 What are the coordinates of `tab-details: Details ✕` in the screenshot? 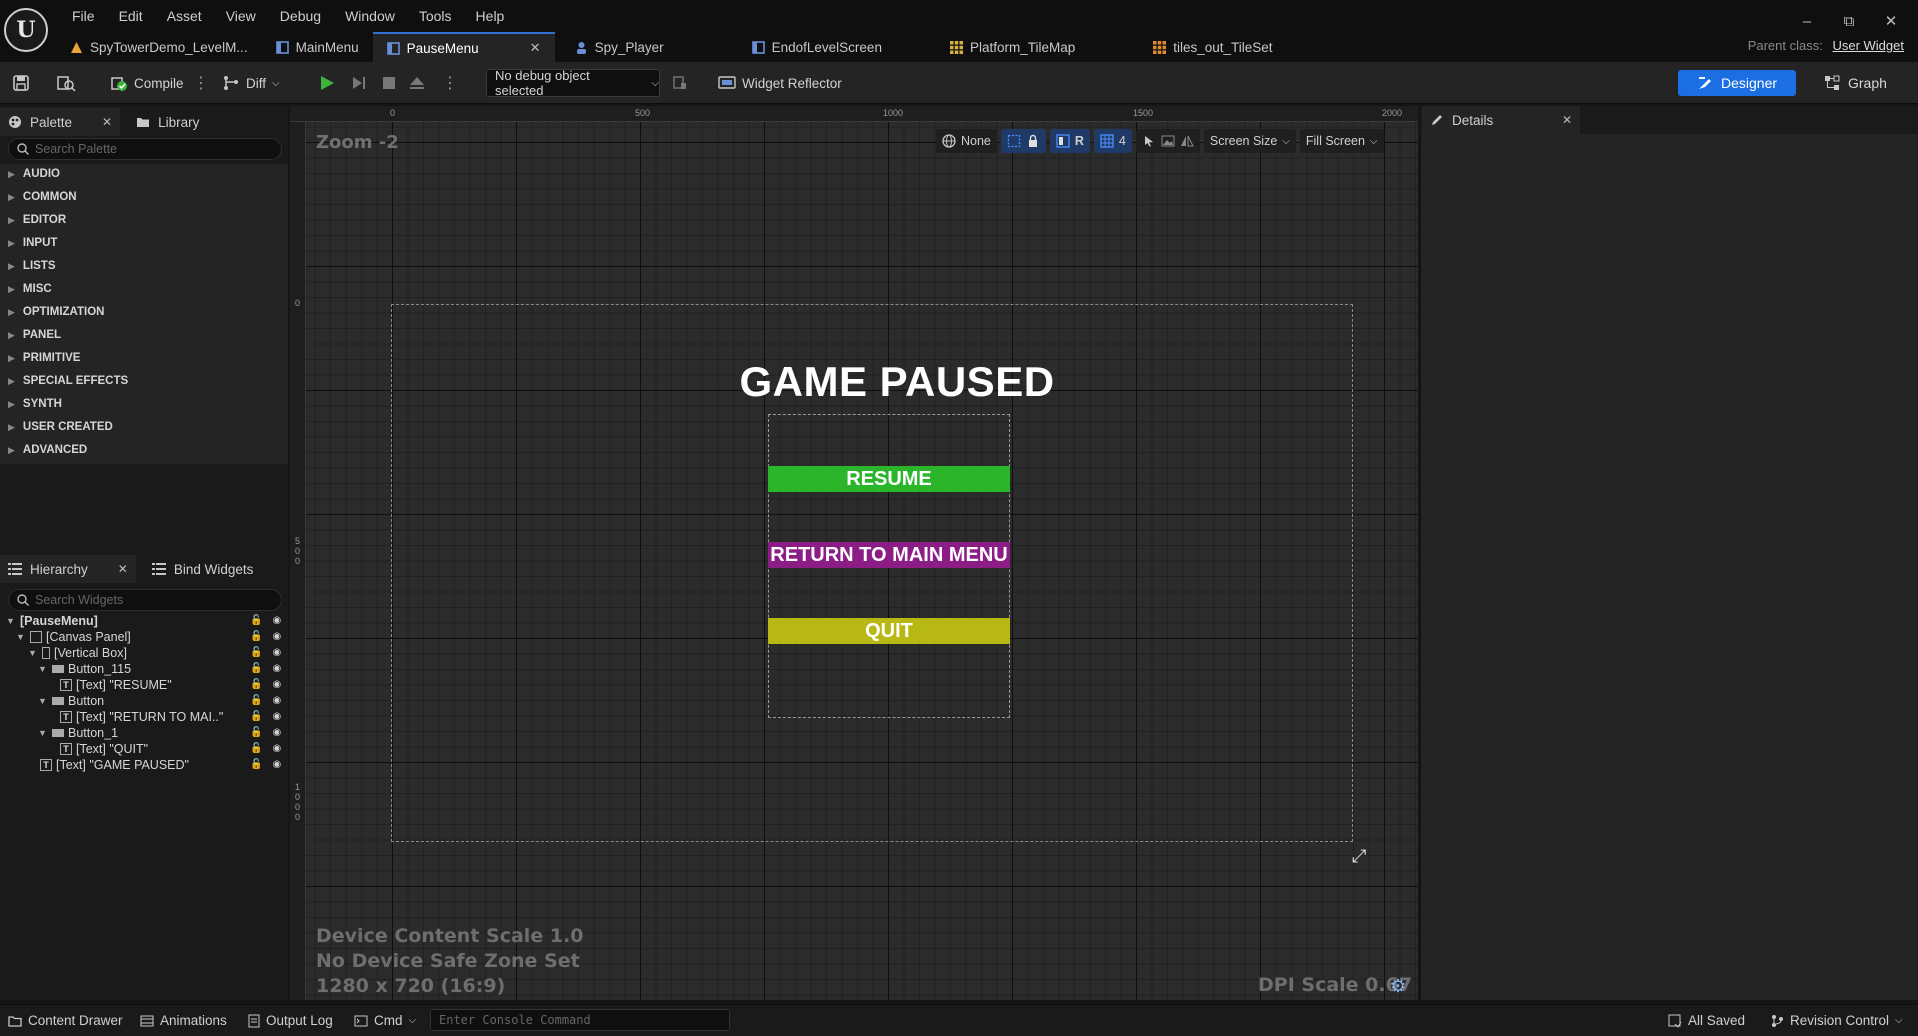 It's located at (1501, 120).